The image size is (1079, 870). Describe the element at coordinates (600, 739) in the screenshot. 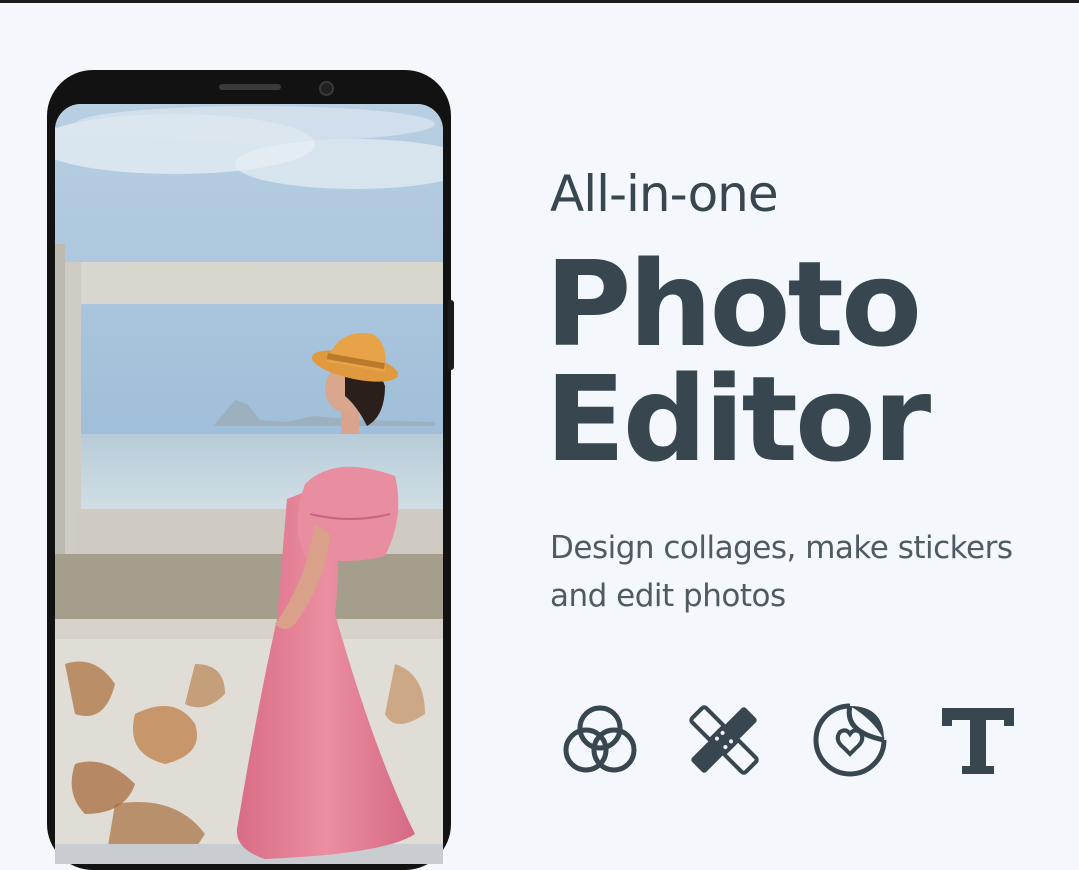

I see `overlapping-circles-icon` at that location.